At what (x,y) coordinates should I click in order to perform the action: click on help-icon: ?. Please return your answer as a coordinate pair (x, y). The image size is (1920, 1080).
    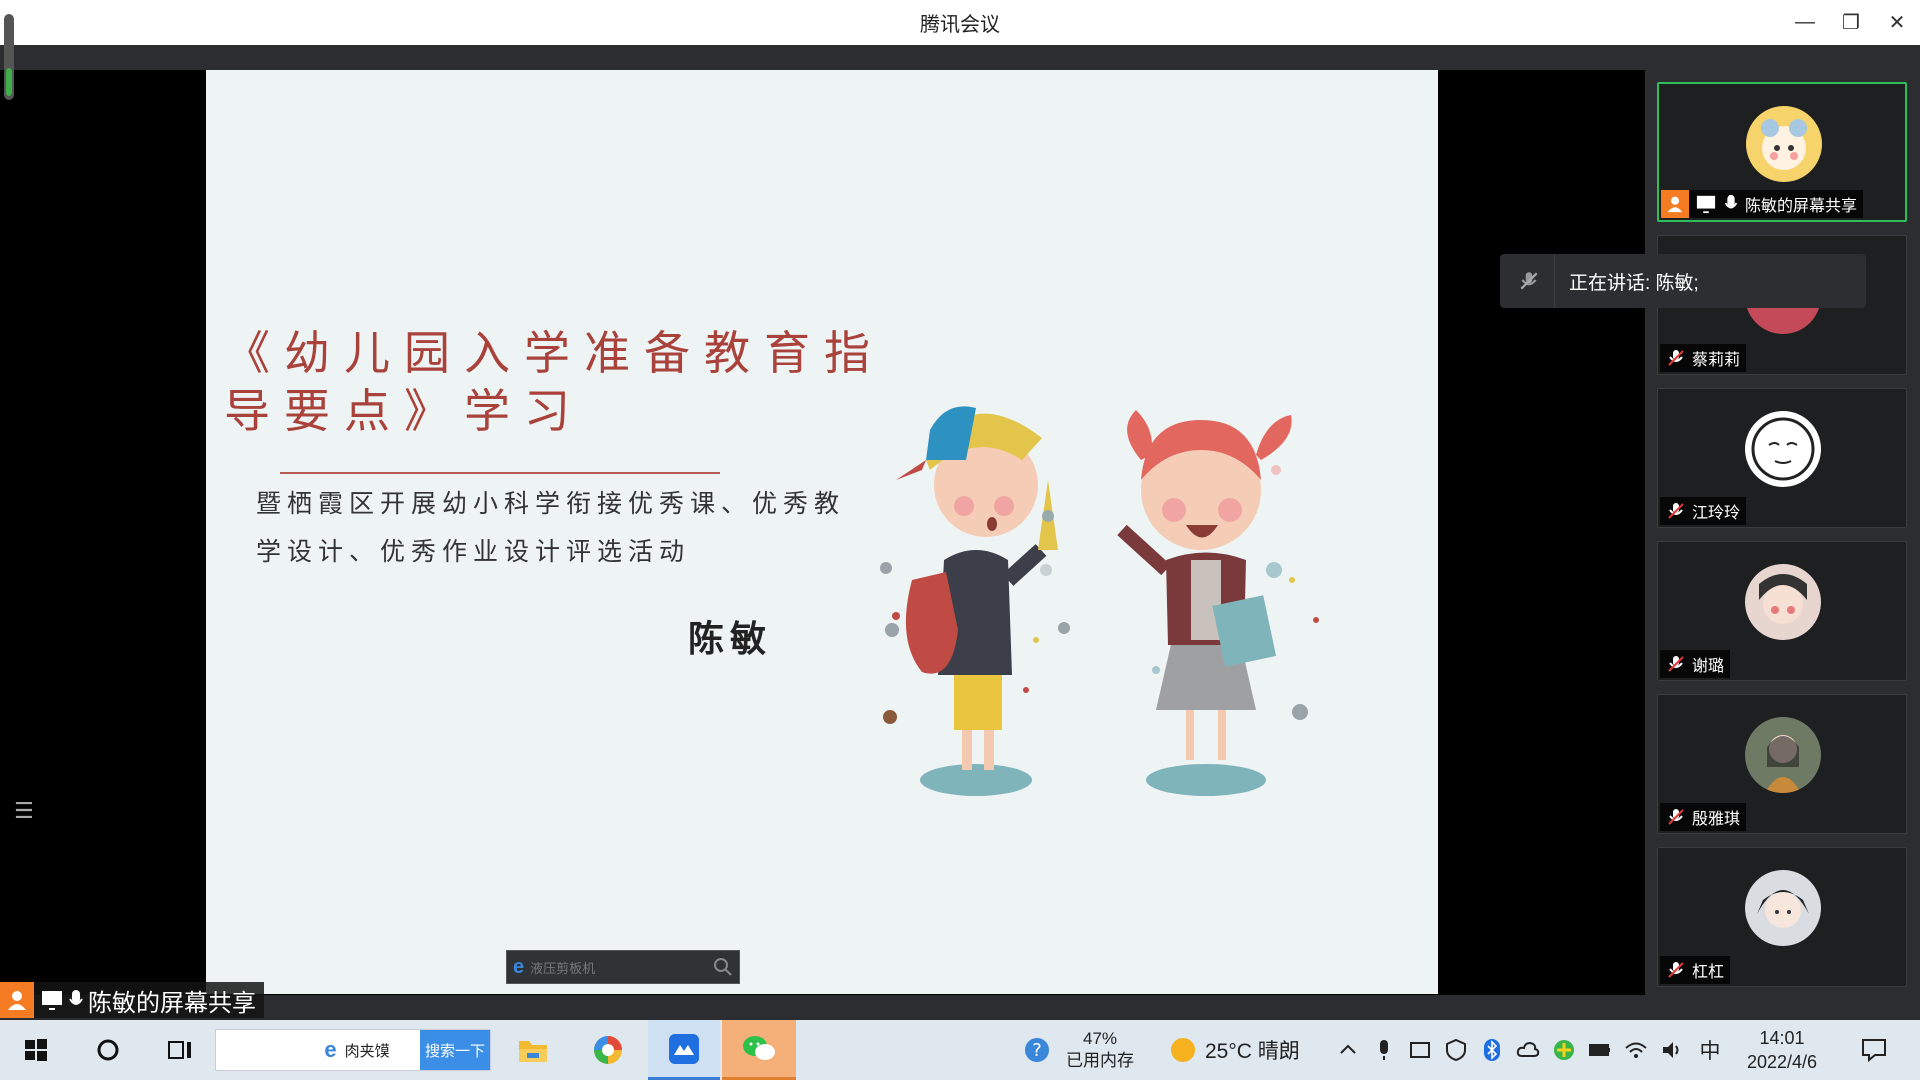
    Looking at the image, I should click on (1037, 1050).